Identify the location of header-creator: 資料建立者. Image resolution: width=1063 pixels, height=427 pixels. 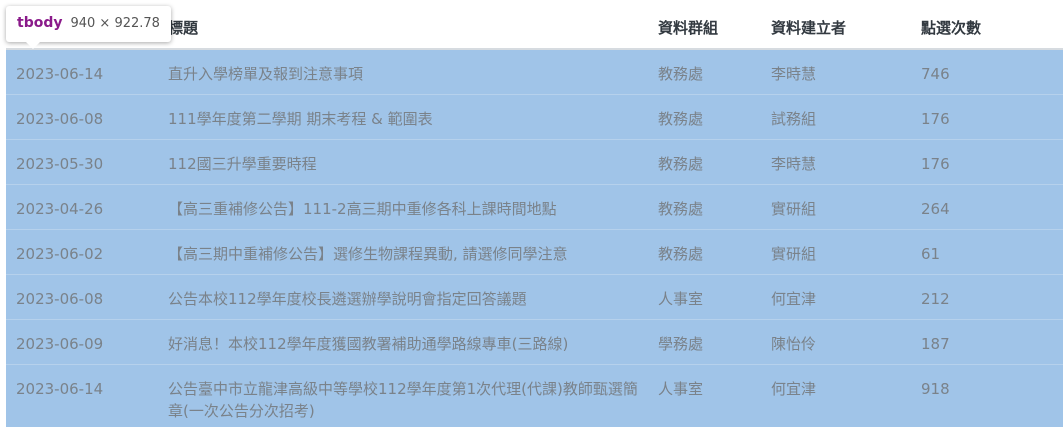
(836, 27).